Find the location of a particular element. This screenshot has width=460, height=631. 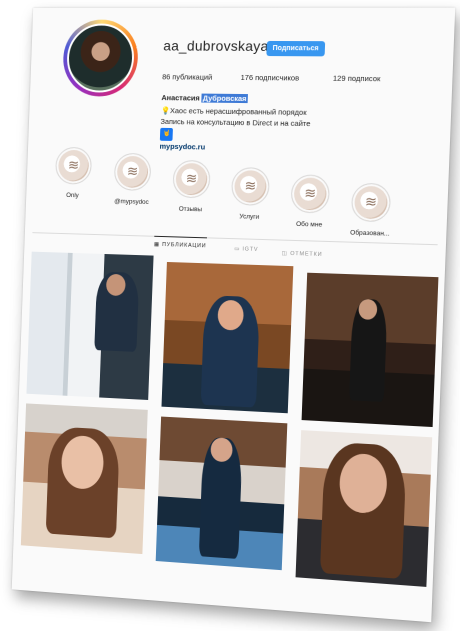

follow-button: Подписаться is located at coordinates (295, 48).